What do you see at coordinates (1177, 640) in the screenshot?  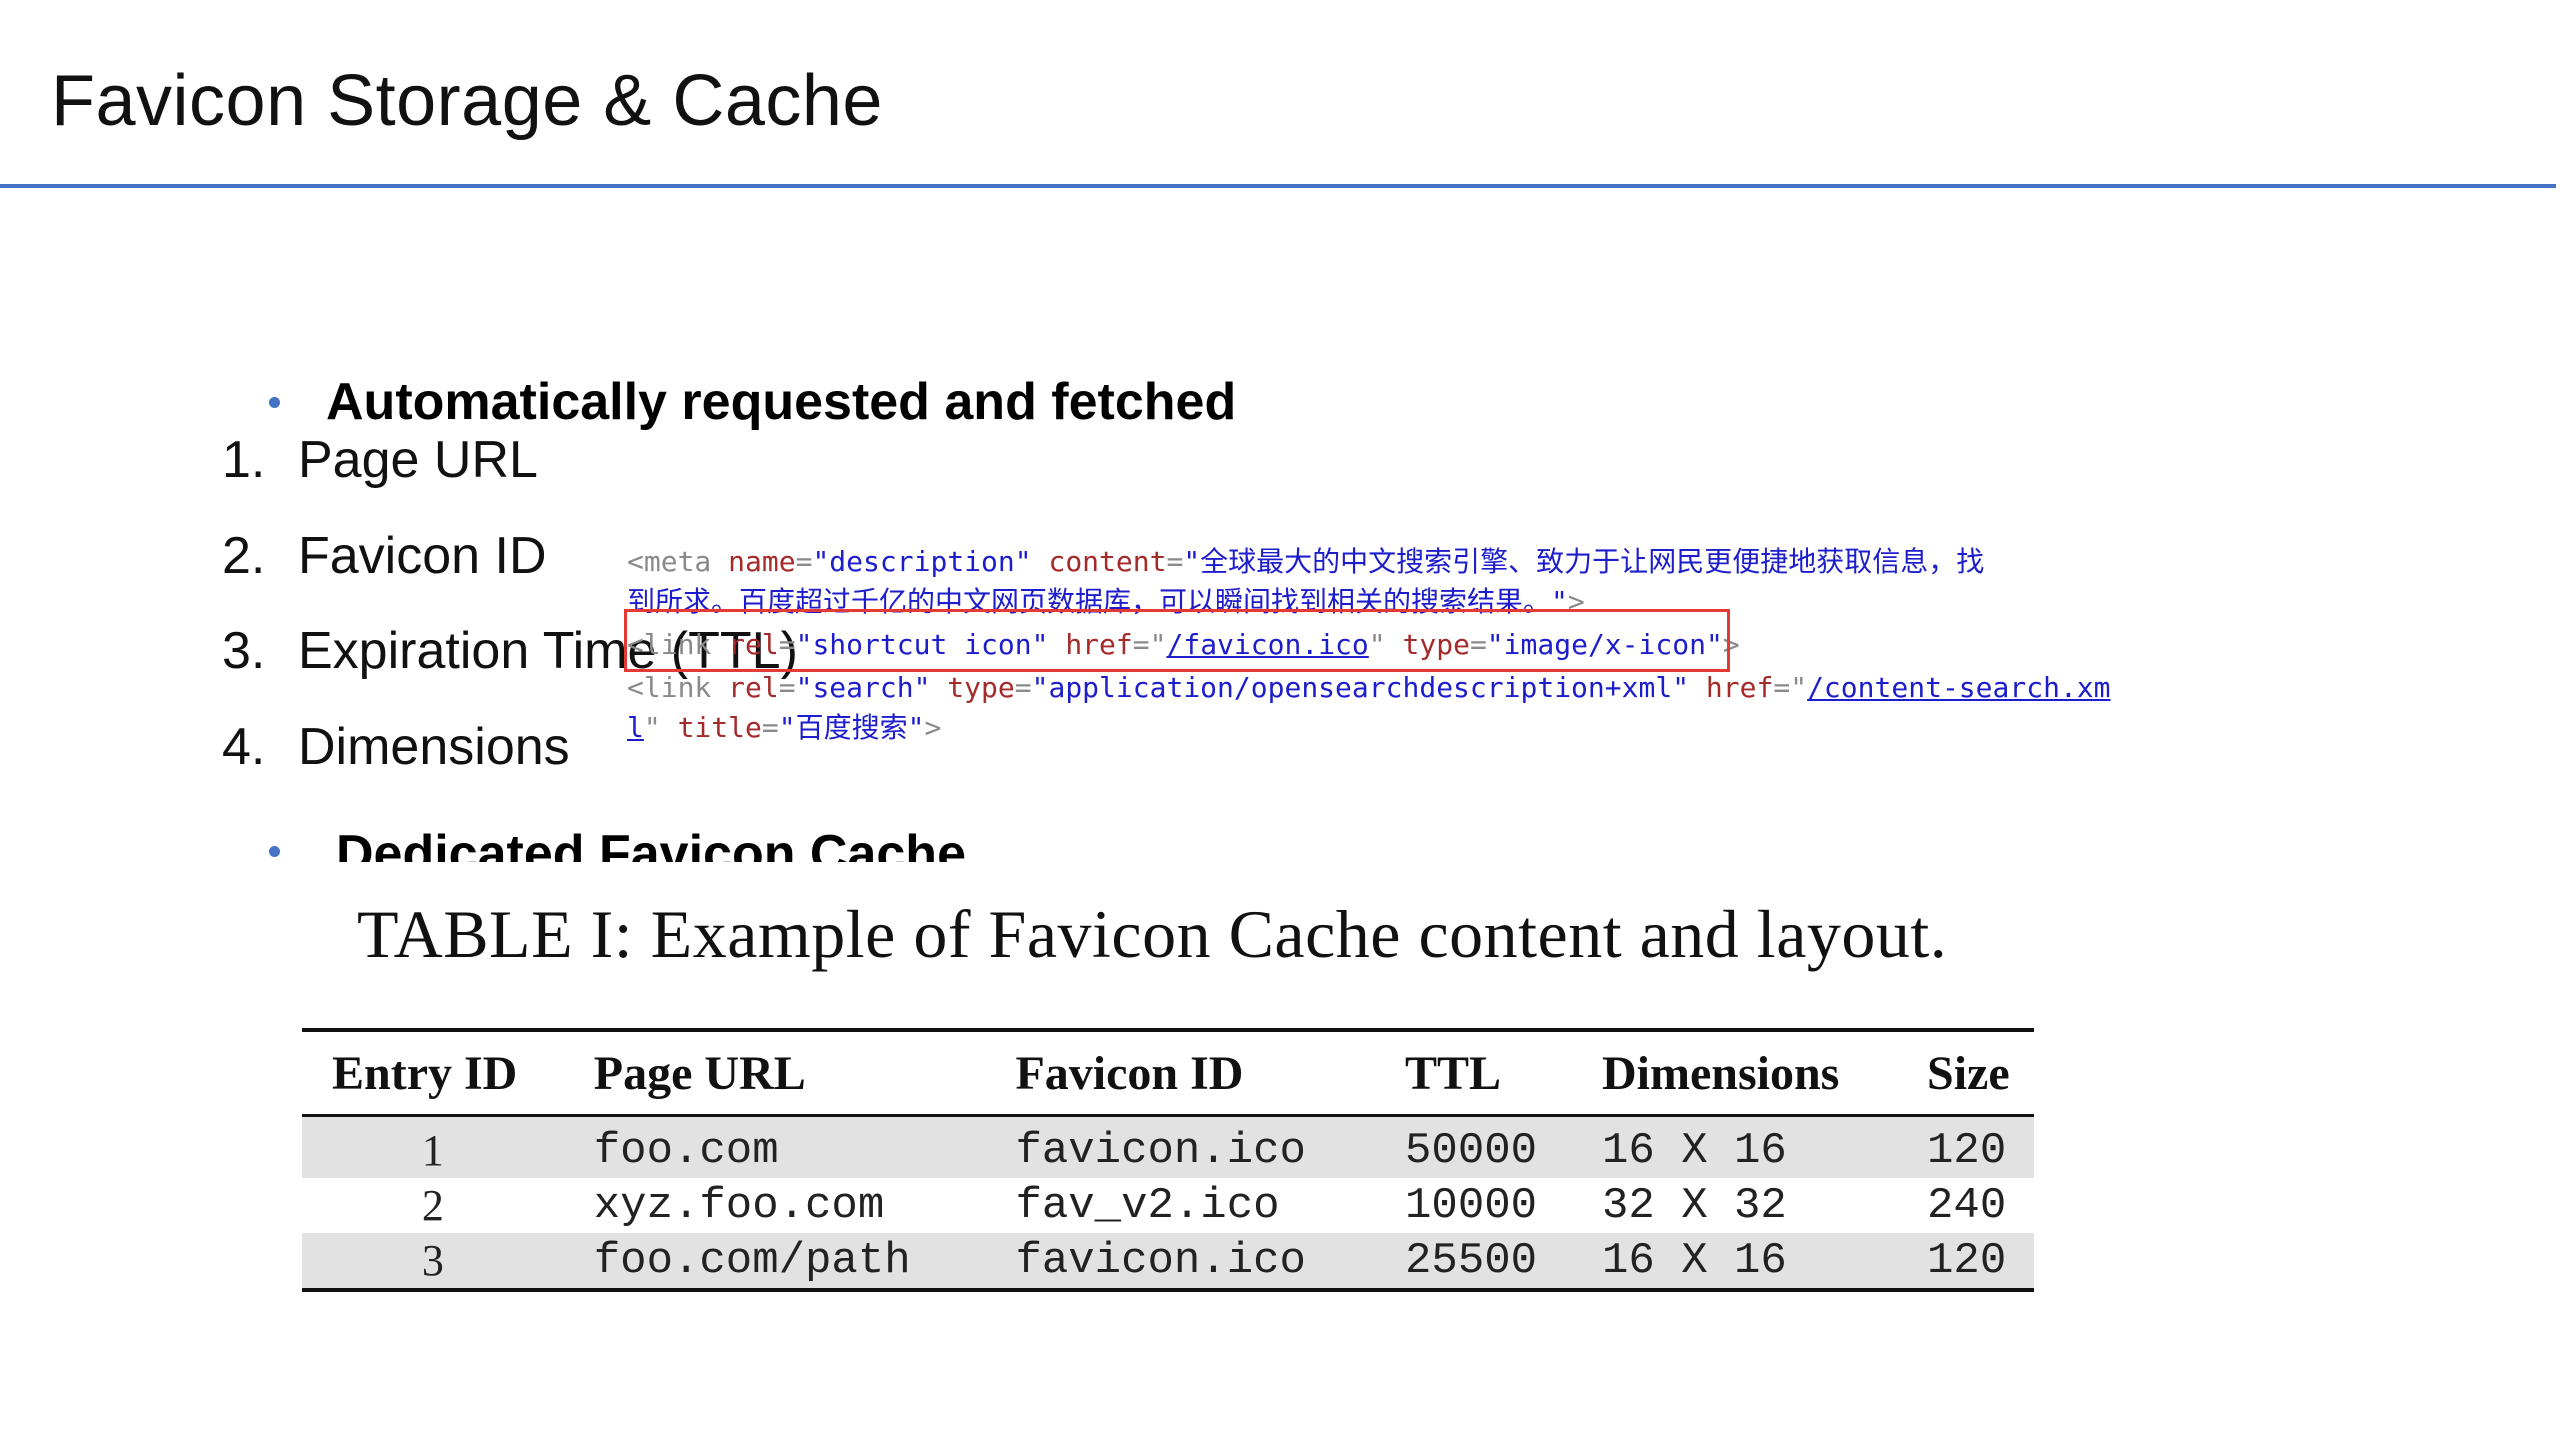 I see `favicon-link-highlight` at bounding box center [1177, 640].